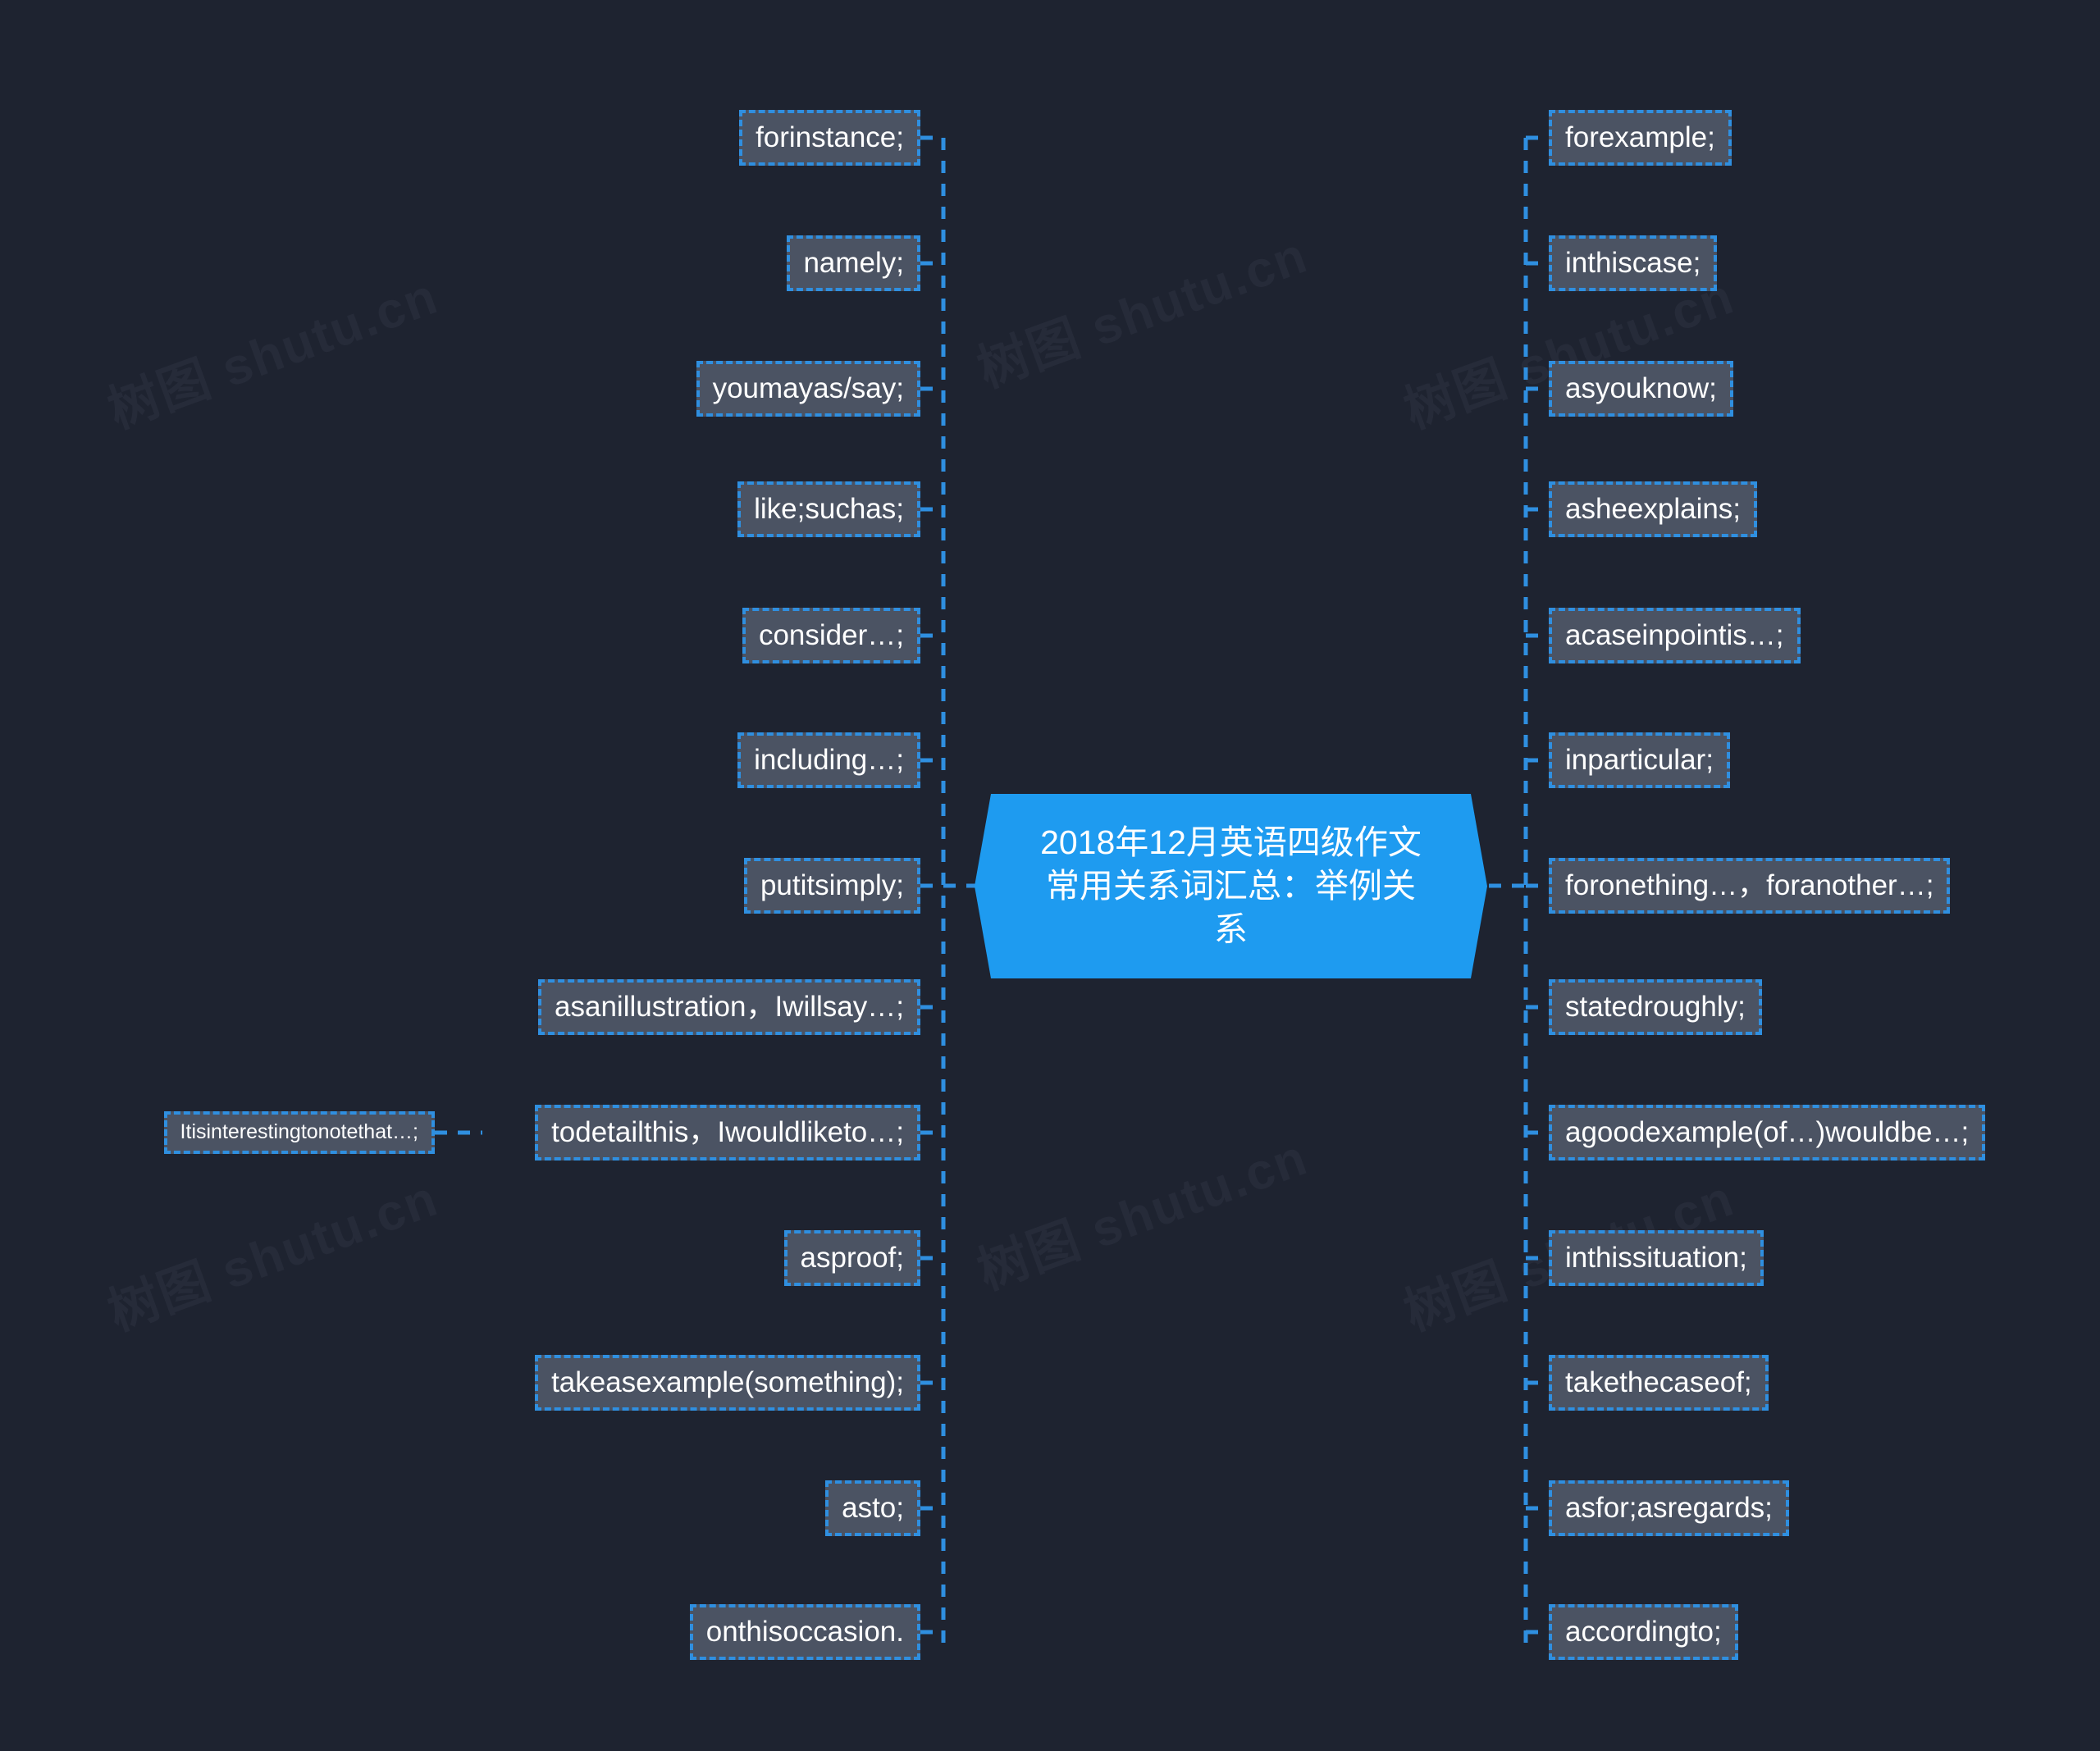  I want to click on node-label: putitsimply;, so click(832, 885).